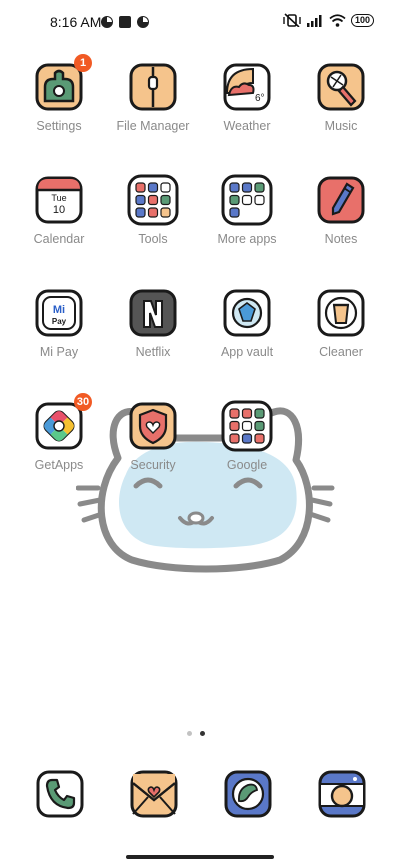 This screenshot has height=866, width=400. What do you see at coordinates (341, 239) in the screenshot?
I see `app-label: Notes` at bounding box center [341, 239].